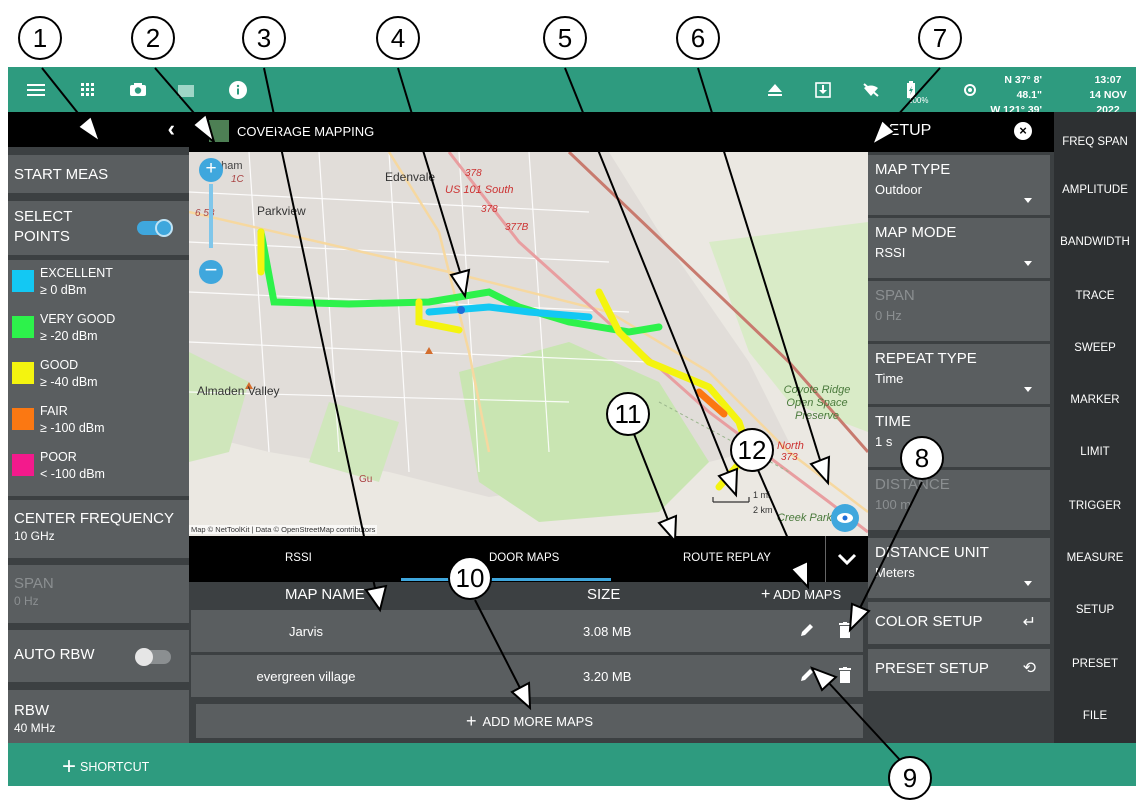  I want to click on rbw-value: 40 MHz, so click(35, 728).